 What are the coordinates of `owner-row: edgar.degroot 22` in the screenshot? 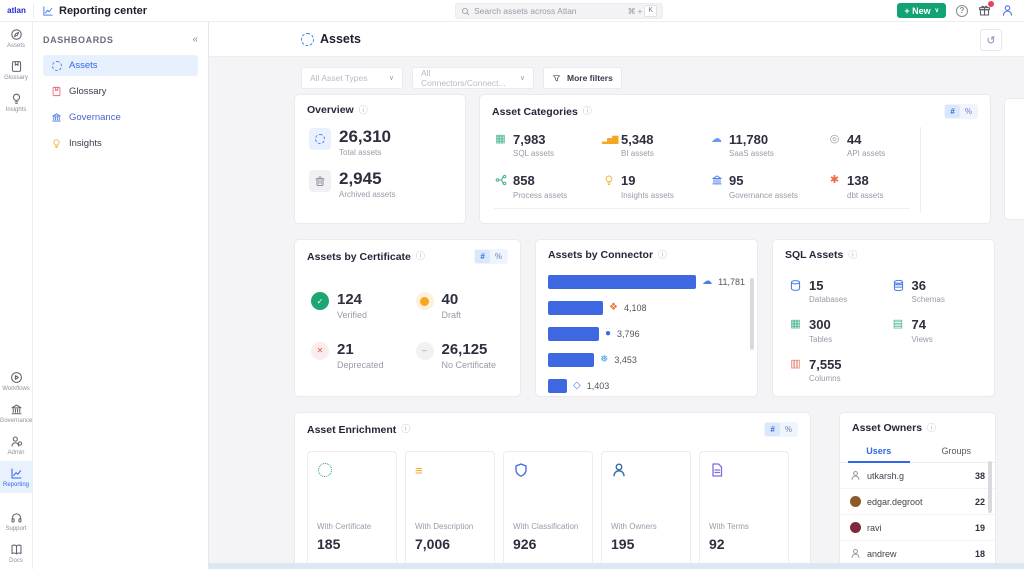 It's located at (917, 502).